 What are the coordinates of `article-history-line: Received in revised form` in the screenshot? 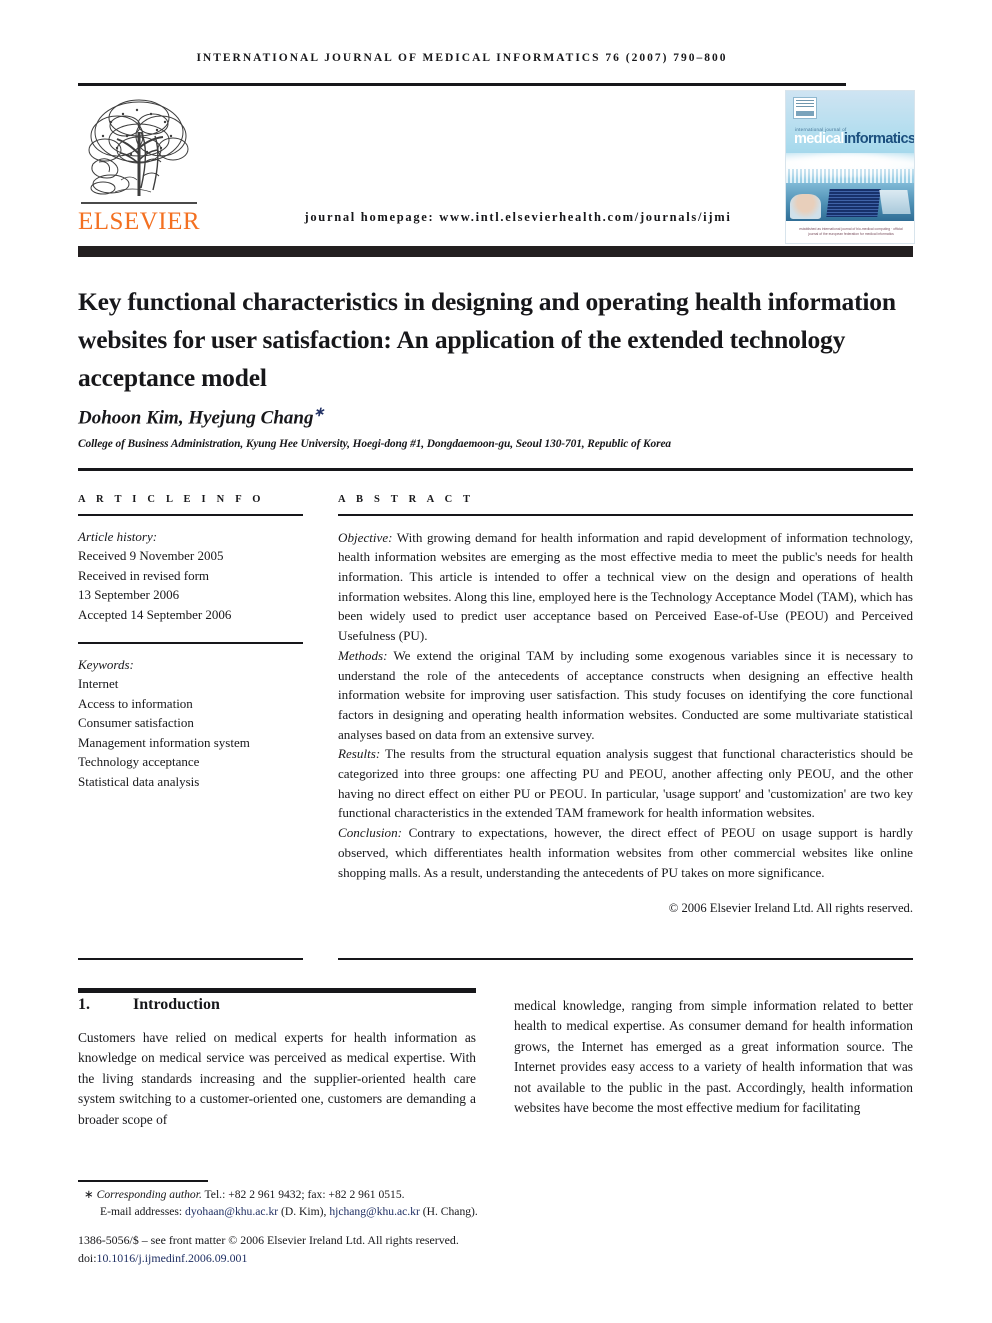 It's located at (144, 575).